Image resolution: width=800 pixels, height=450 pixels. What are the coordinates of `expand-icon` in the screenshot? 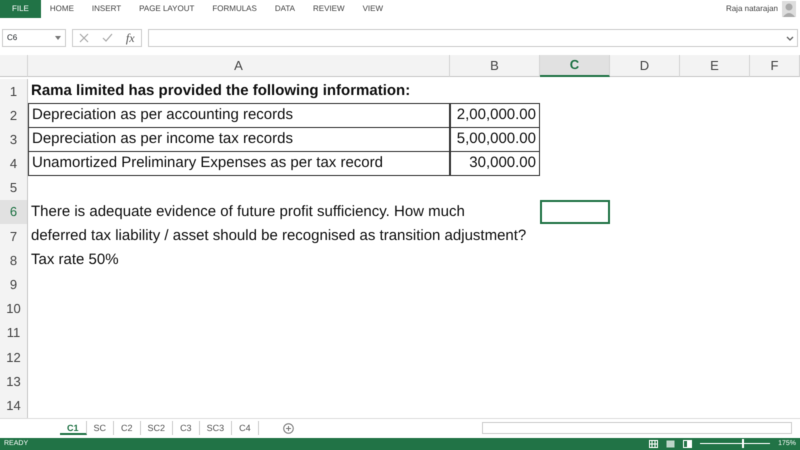 It's located at (790, 38).